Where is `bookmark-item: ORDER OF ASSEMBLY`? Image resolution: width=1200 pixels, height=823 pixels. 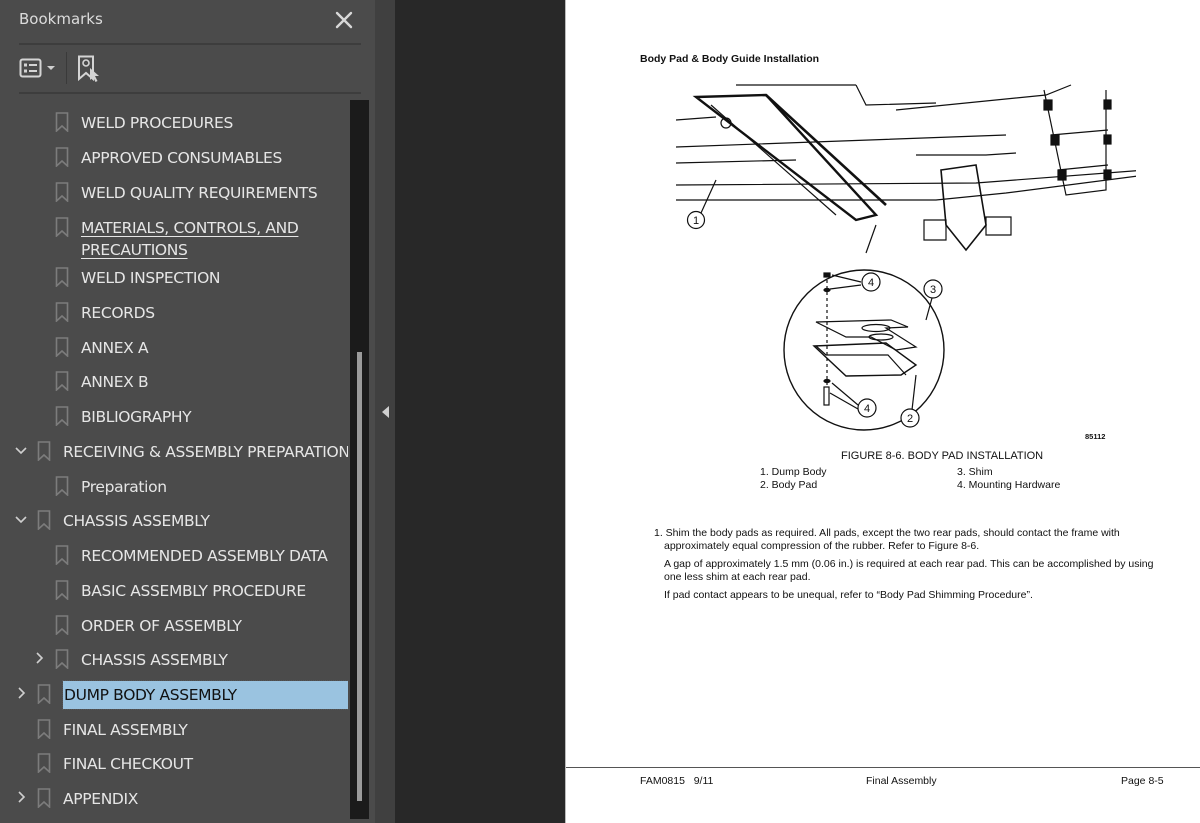 bookmark-item: ORDER OF ASSEMBLY is located at coordinates (174, 625).